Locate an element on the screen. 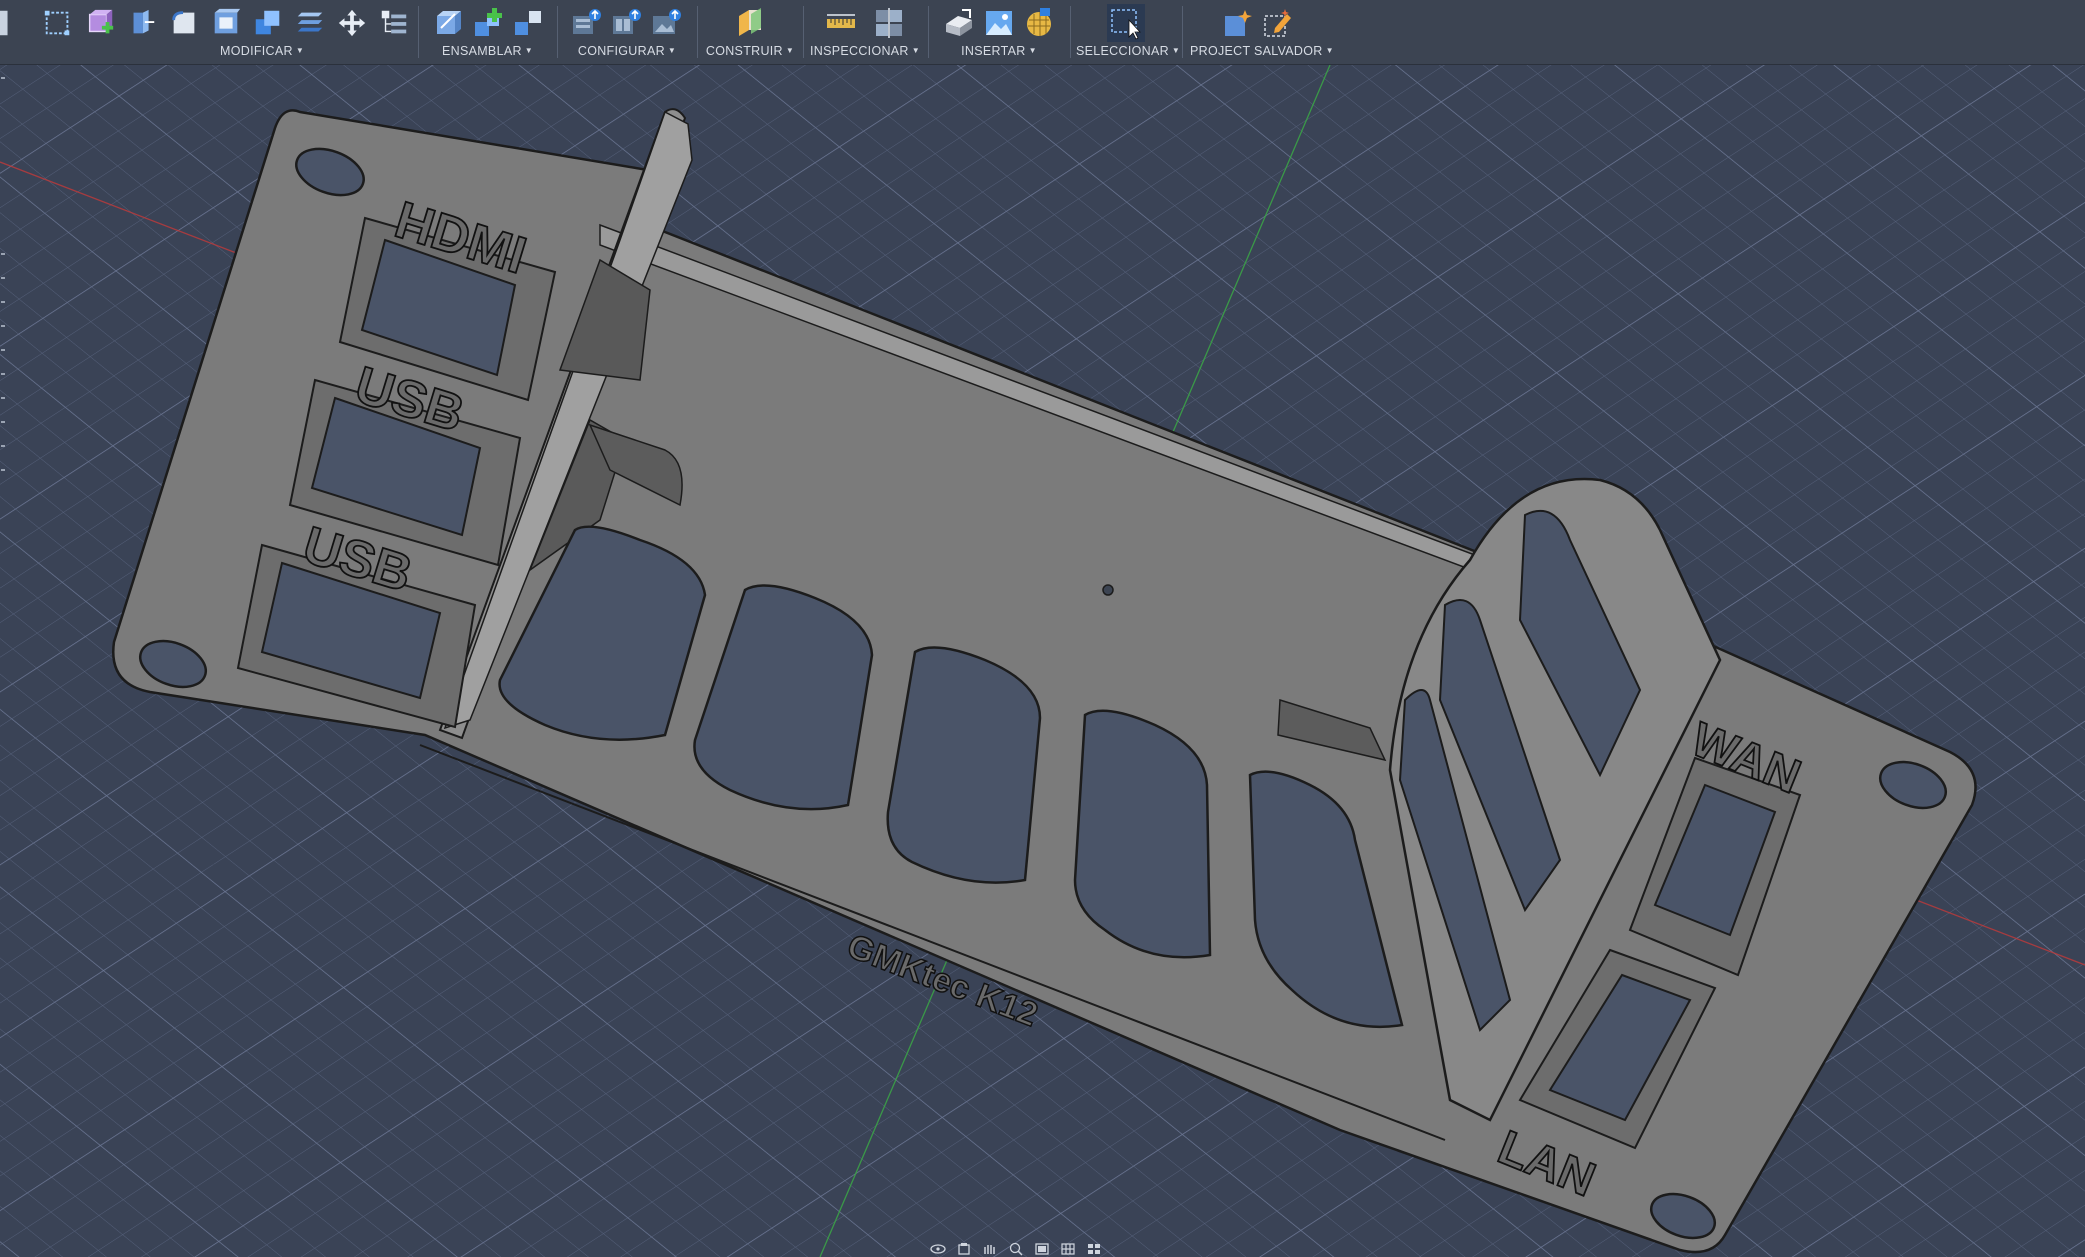 The height and width of the screenshot is (1257, 2085). navigation-bar is located at coordinates (1050, 1248).